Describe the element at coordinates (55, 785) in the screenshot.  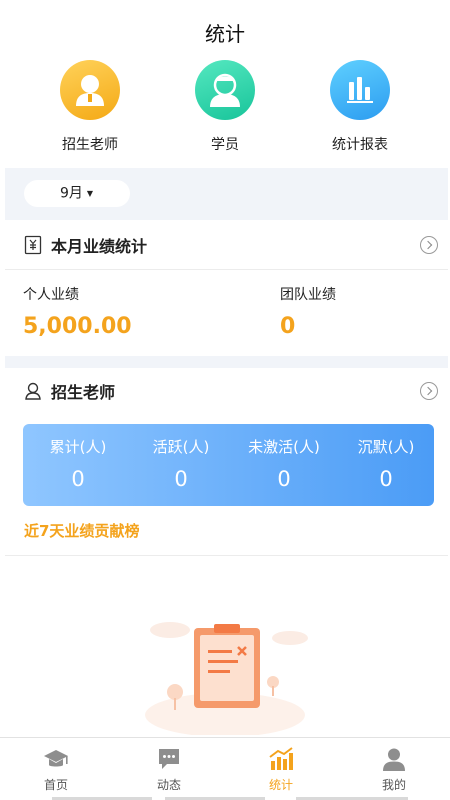
I see `tab-label: 首页` at that location.